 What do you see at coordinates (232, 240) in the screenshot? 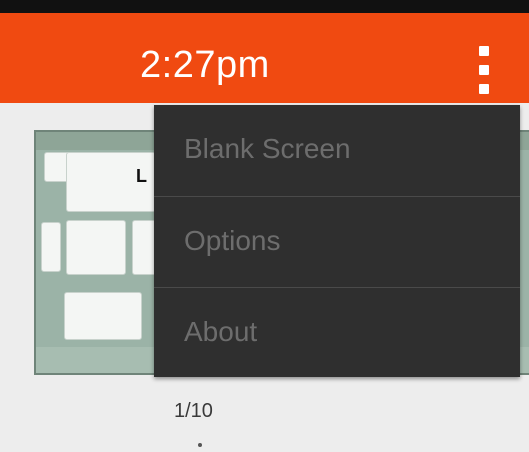
I see `menu-item-label: Options` at bounding box center [232, 240].